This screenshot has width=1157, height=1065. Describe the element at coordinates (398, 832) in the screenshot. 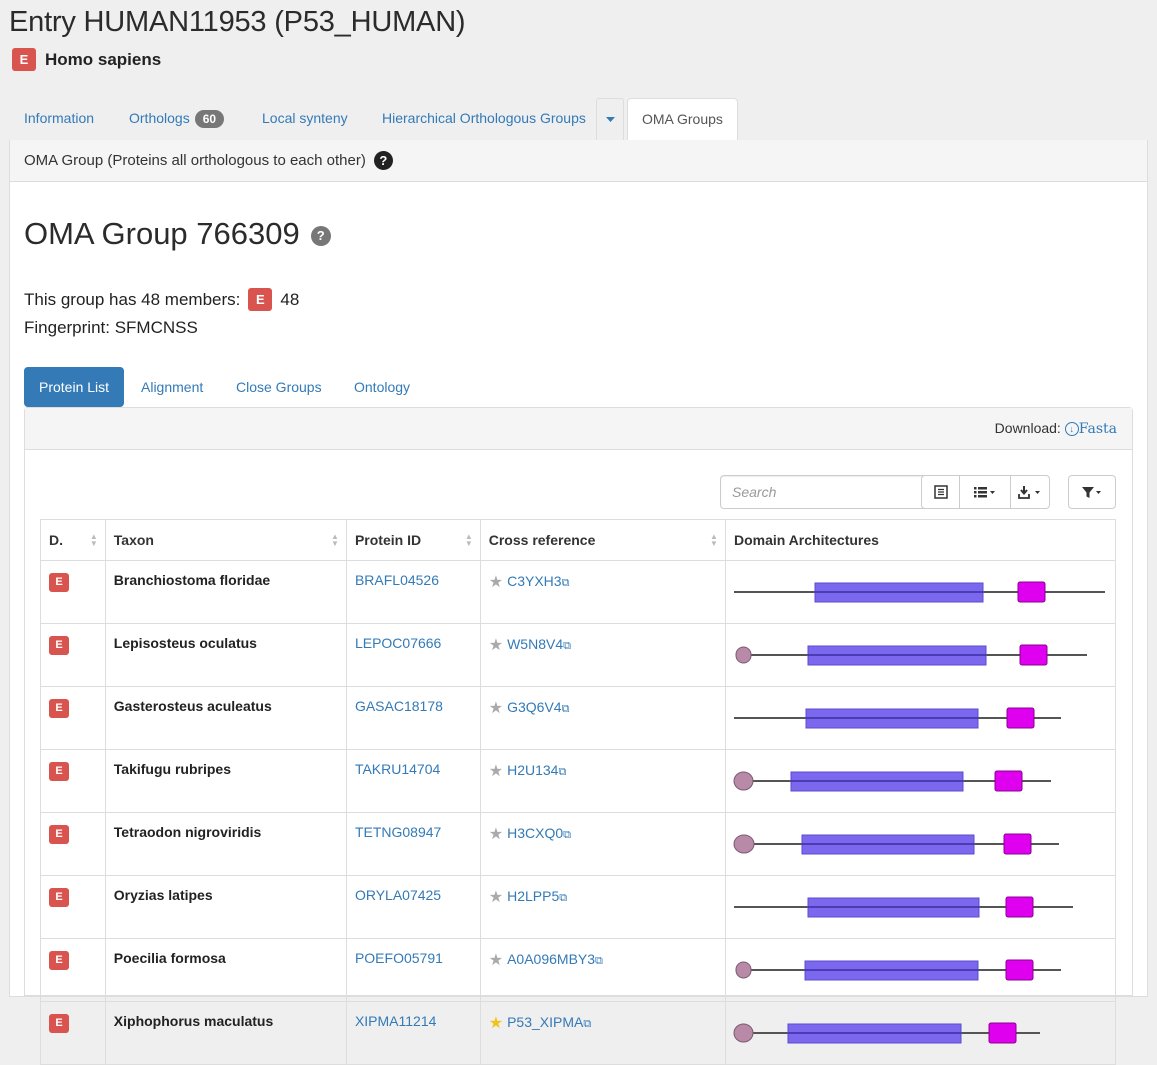

I see `protein-id-link: TETNG08947` at that location.